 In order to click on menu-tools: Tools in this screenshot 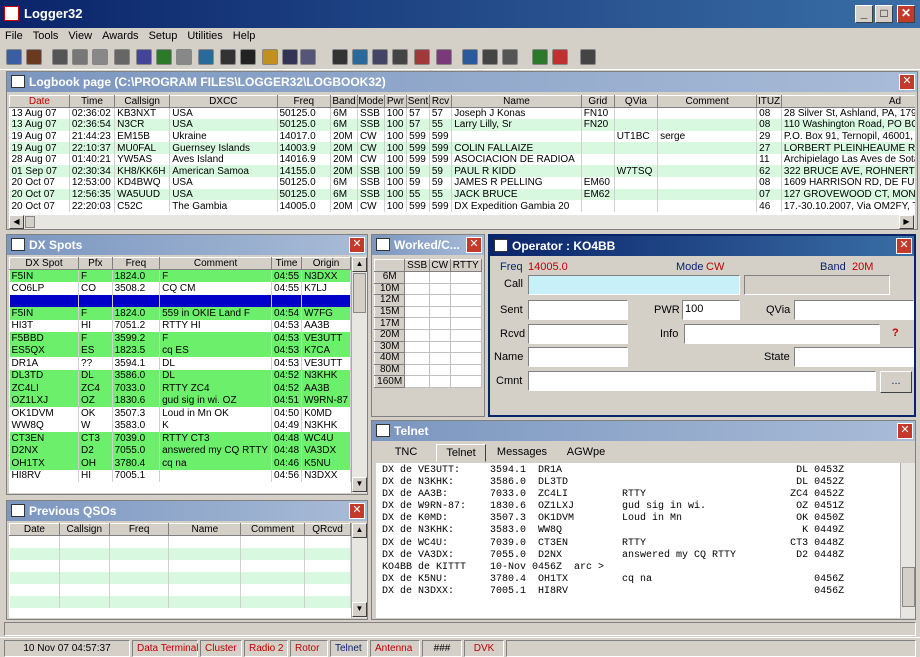, I will do `click(46, 36)`.